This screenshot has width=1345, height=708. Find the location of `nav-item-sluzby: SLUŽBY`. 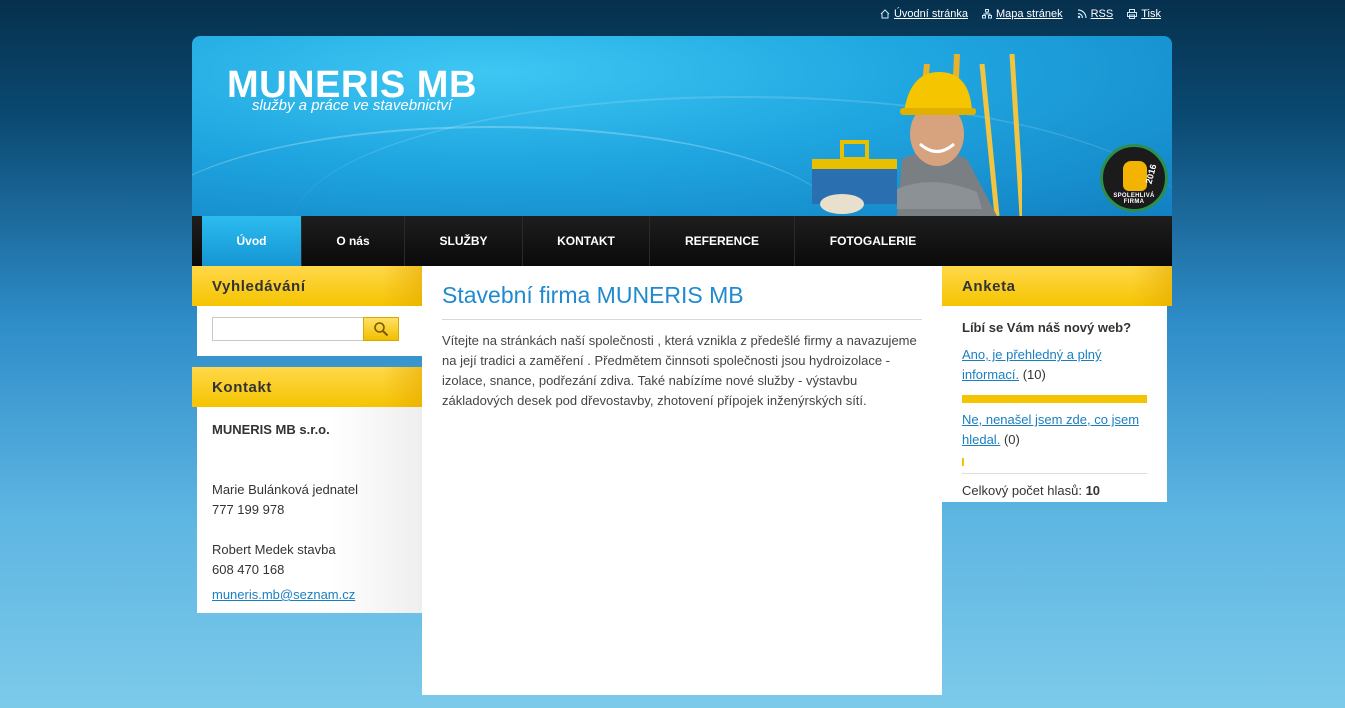

nav-item-sluzby: SLUŽBY is located at coordinates (464, 241).